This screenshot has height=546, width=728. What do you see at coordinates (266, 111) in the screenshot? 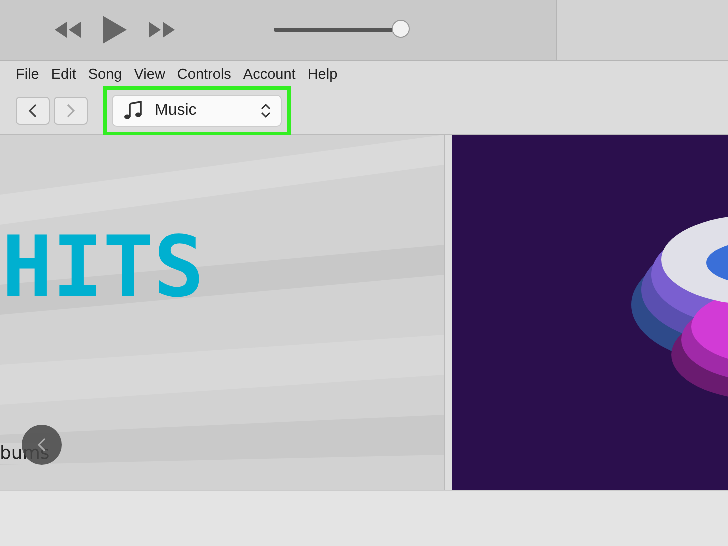
I see `up-down-chevron-icon` at bounding box center [266, 111].